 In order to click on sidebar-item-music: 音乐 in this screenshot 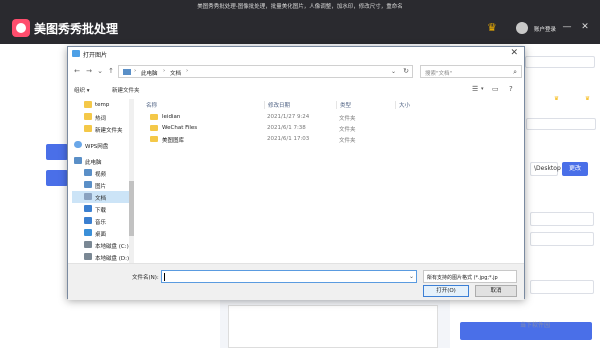, I will do `click(101, 221)`.